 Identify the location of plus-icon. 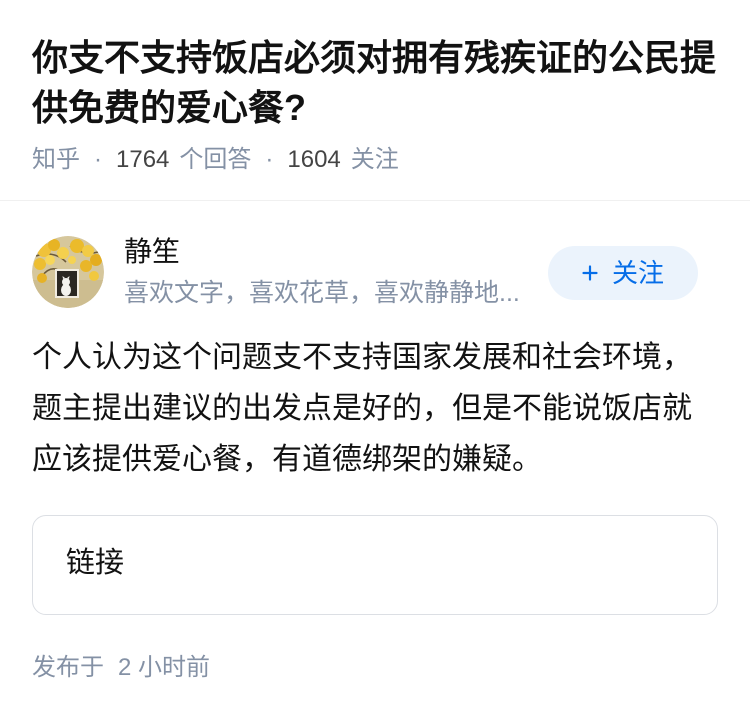
(590, 273).